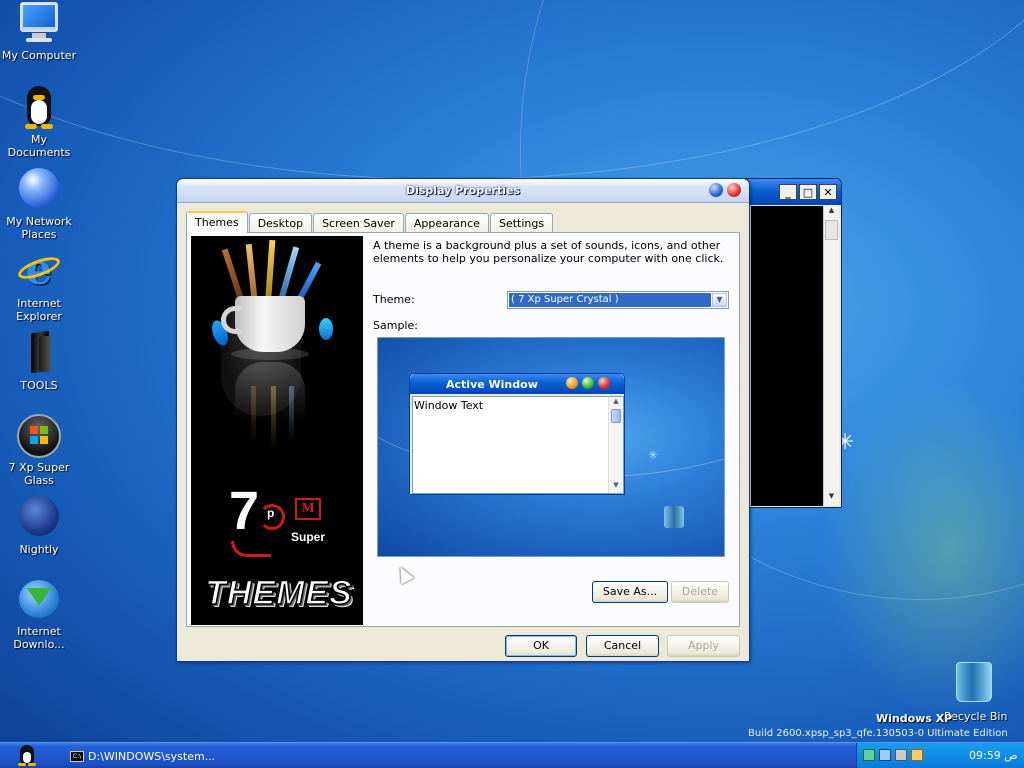 The height and width of the screenshot is (768, 1024). Describe the element at coordinates (993, 755) in the screenshot. I see `clock: 09:59 ص` at that location.